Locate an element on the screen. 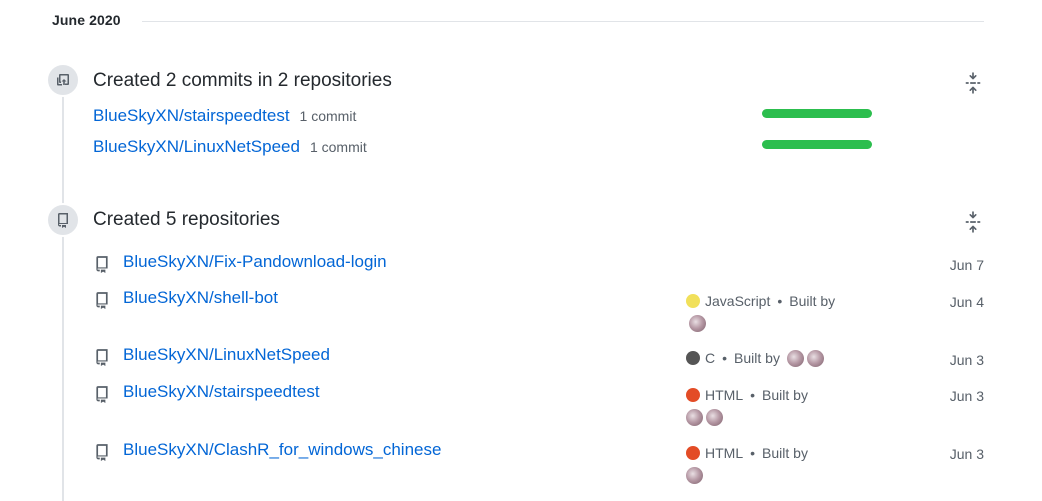 The width and height of the screenshot is (1042, 501). repo-link: BlueSkyXN/ClashR_for_windows_chinese is located at coordinates (282, 450).